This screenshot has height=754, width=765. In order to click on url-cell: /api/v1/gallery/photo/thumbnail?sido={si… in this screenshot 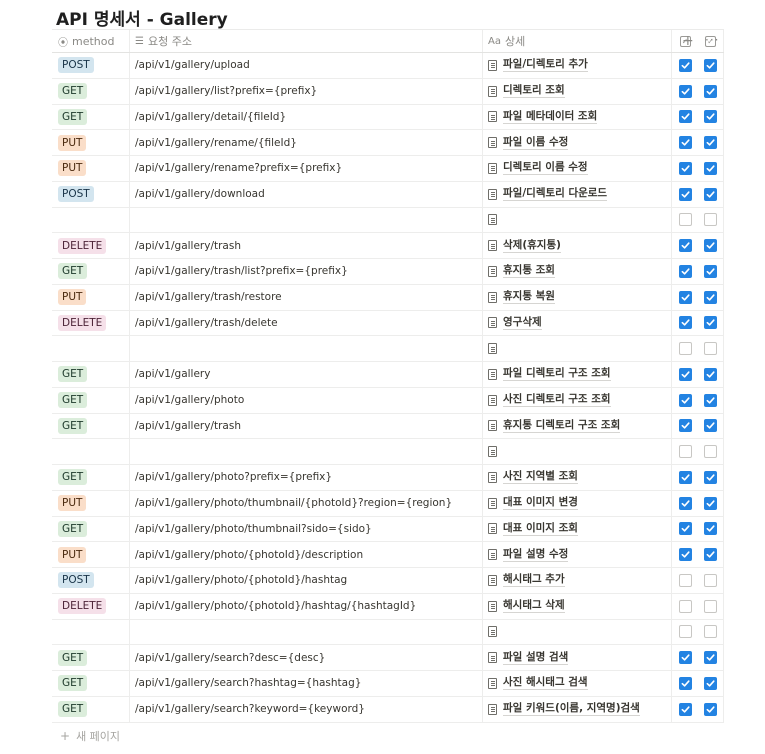, I will do `click(306, 529)`.